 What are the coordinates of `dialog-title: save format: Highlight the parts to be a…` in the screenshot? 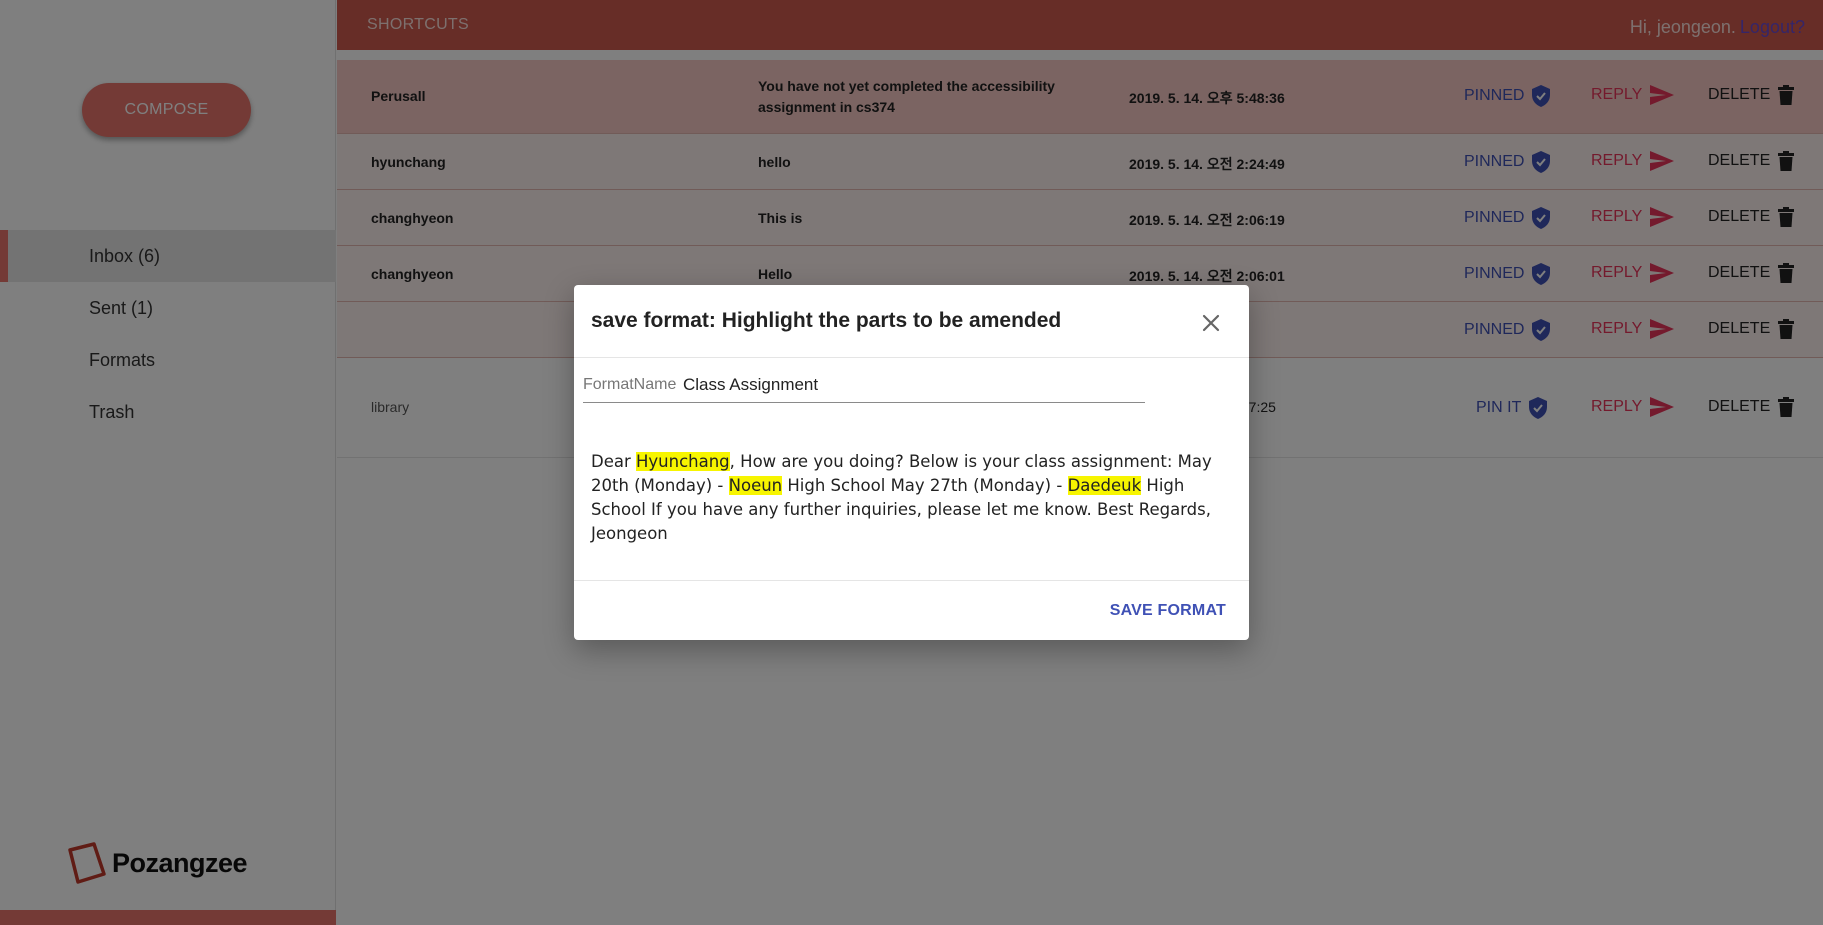 It's located at (826, 320).